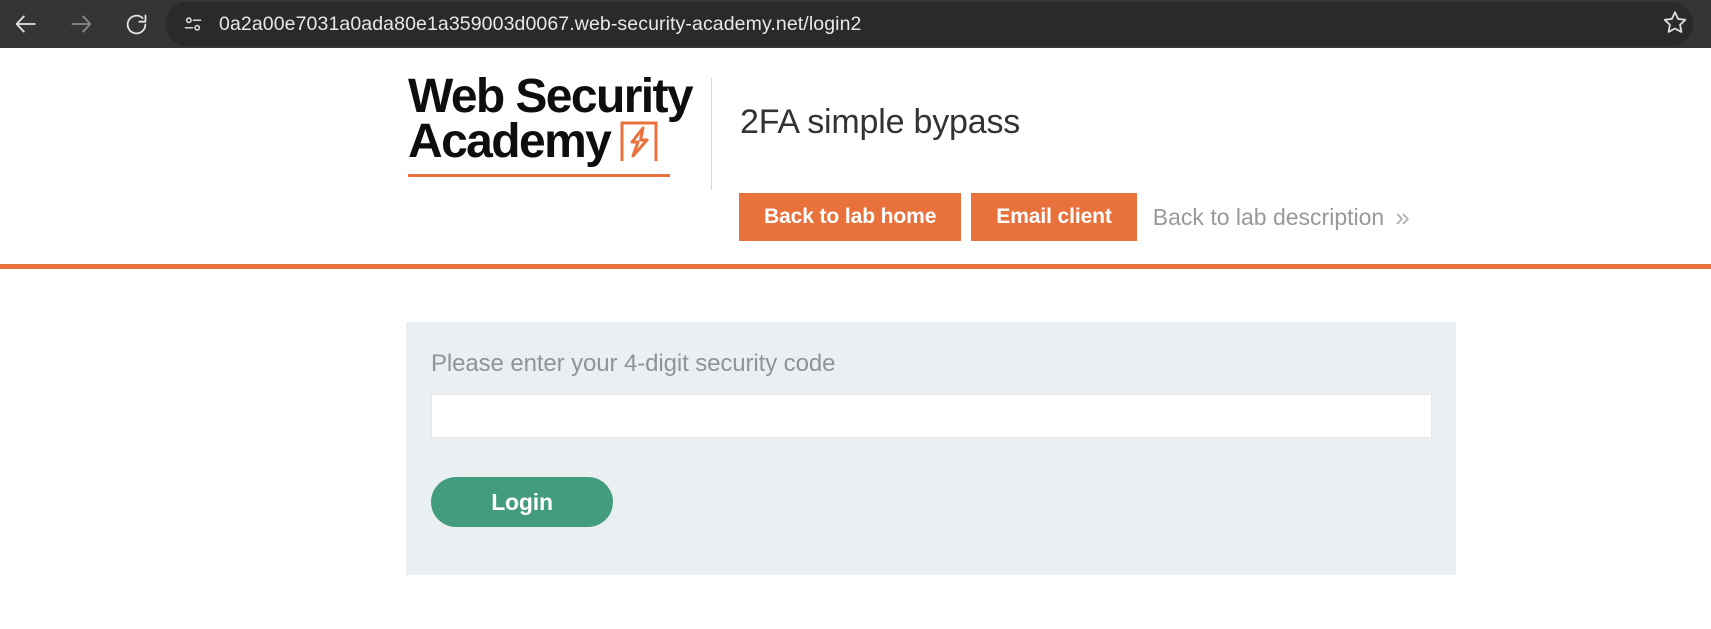 The width and height of the screenshot is (1711, 629). I want to click on logo-line-2-text: Academy, so click(510, 141).